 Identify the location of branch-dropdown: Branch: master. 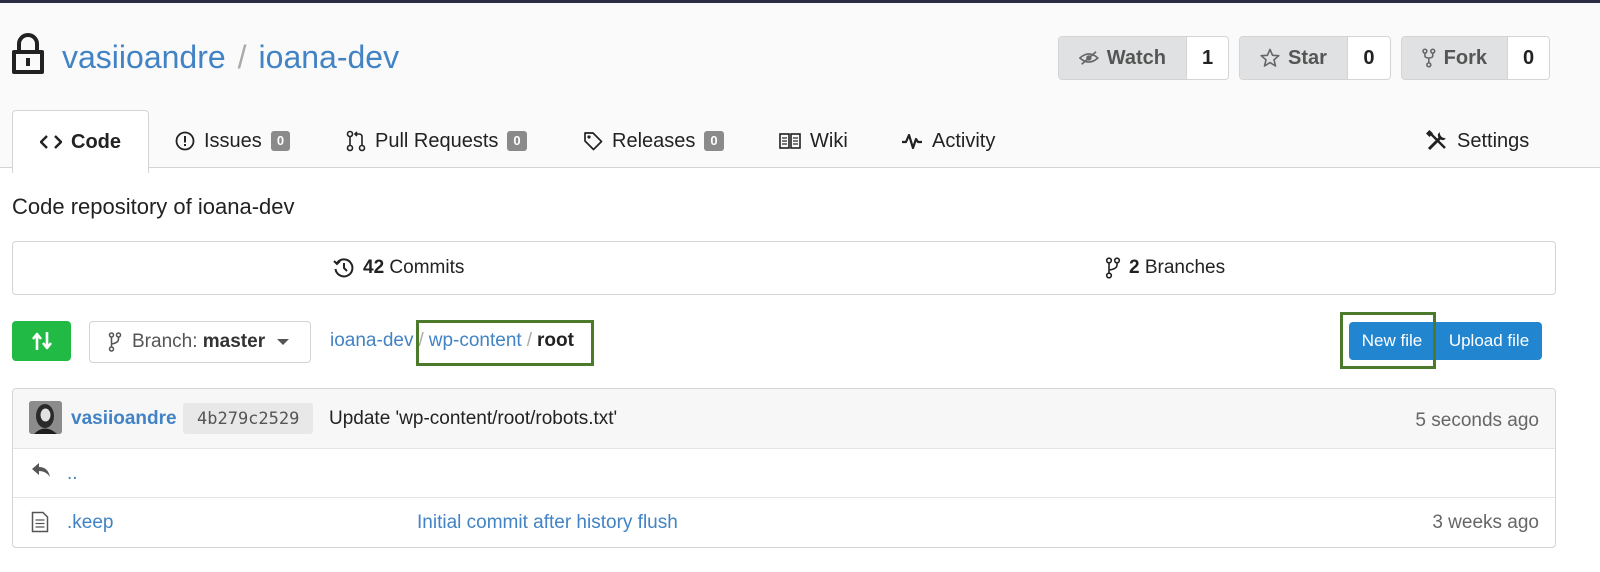
(200, 342).